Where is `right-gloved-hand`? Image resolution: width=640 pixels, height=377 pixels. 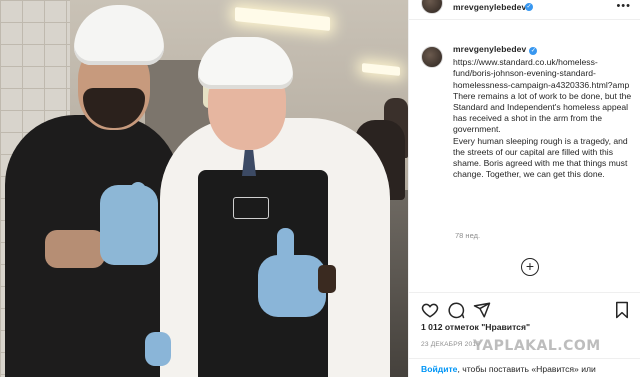 right-gloved-hand is located at coordinates (292, 286).